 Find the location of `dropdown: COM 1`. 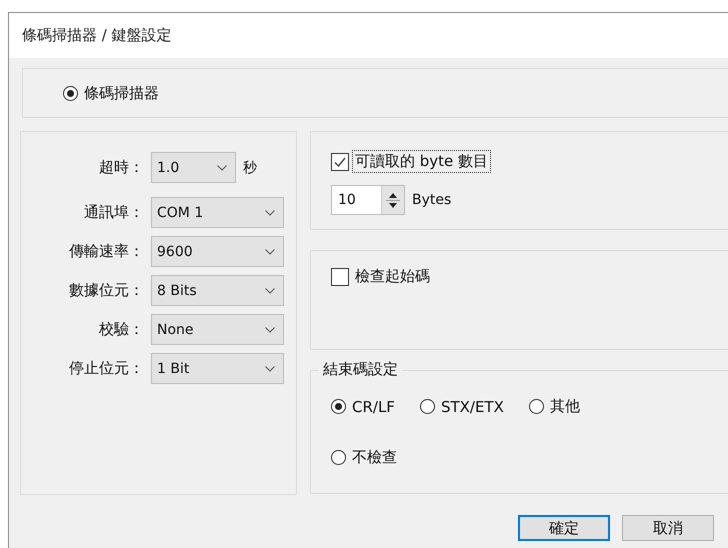

dropdown: COM 1 is located at coordinates (217, 212).